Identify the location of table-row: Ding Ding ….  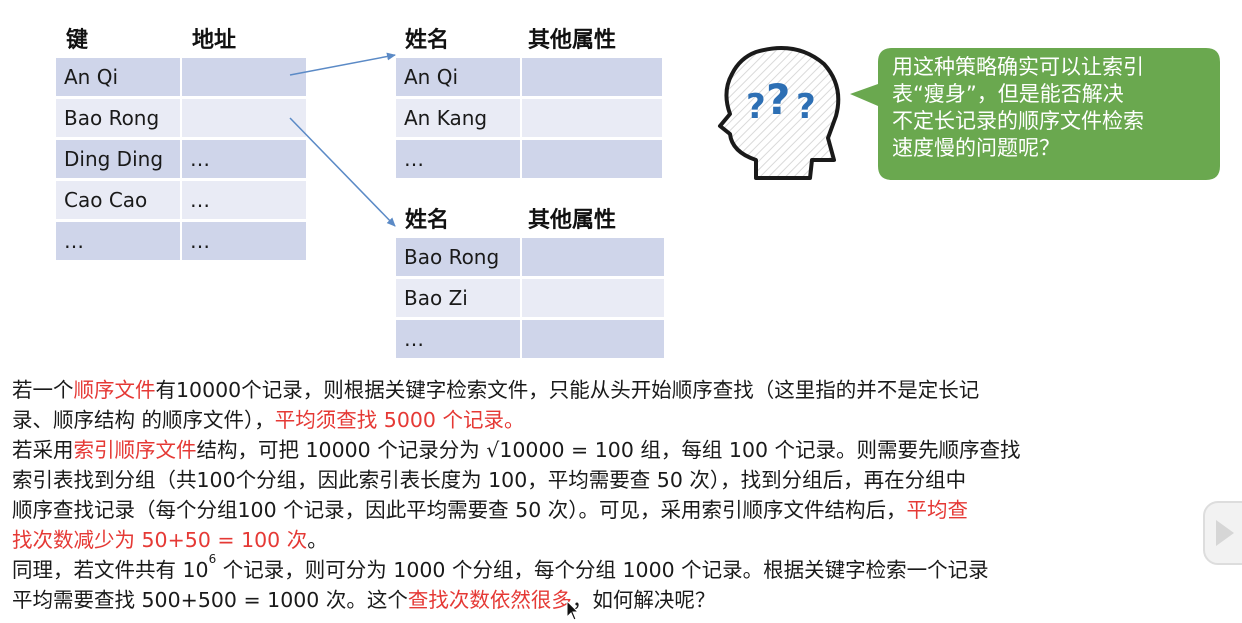
(181, 159).